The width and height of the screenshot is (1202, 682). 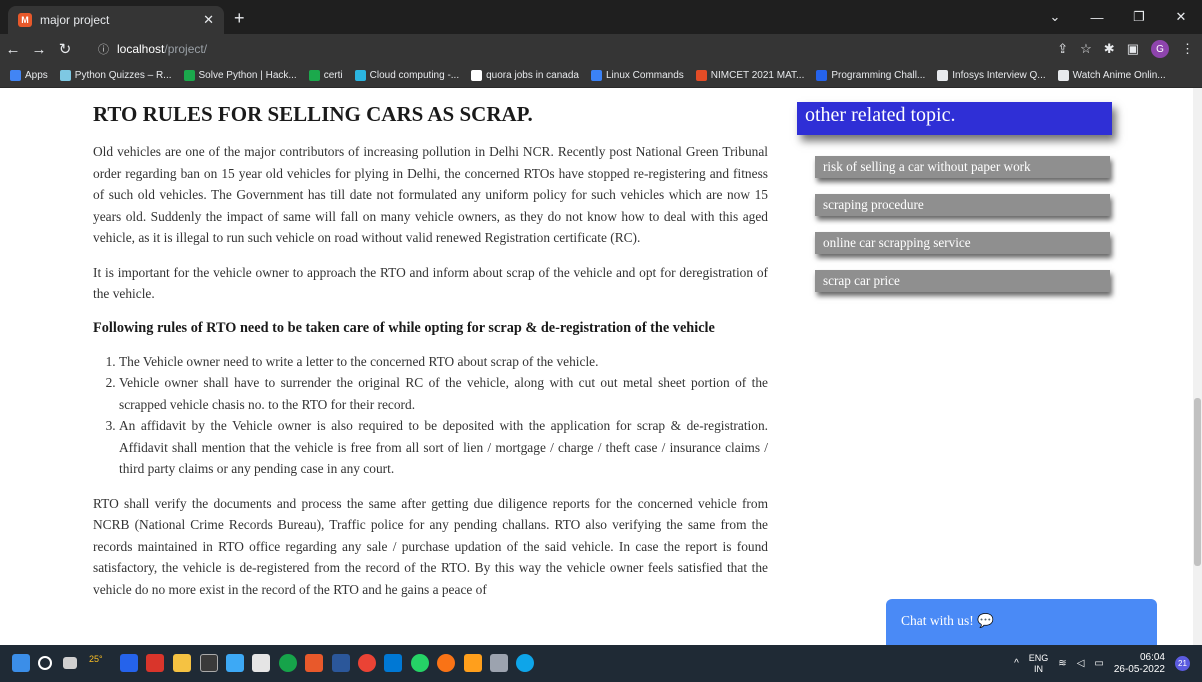 What do you see at coordinates (1098, 663) in the screenshot?
I see `battery-icon: ▭` at bounding box center [1098, 663].